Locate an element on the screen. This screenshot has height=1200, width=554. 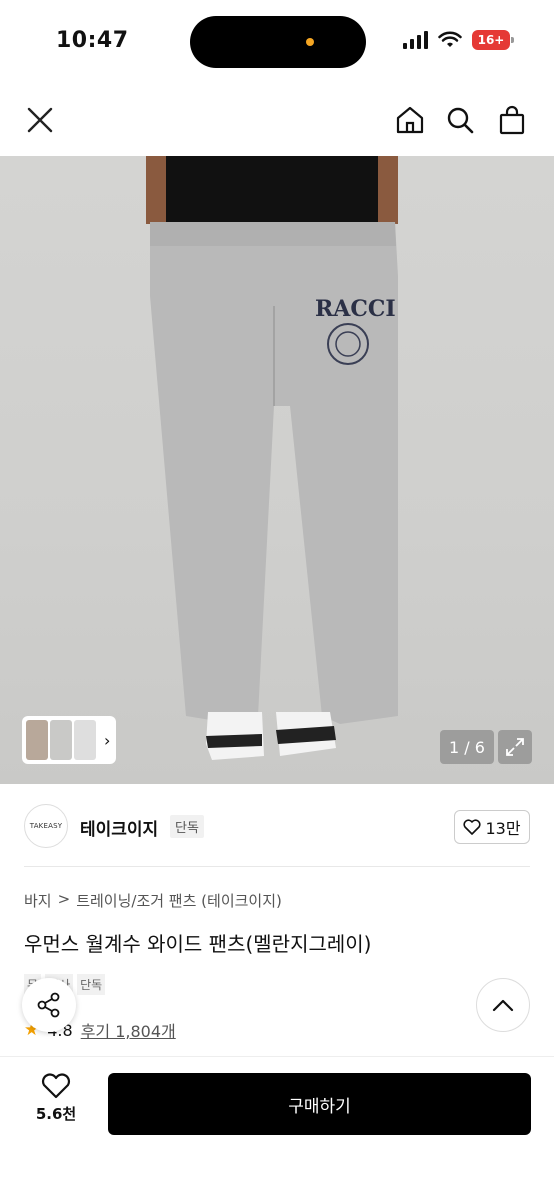
bottom-action-bar: 5.6천 구매하기 is located at coordinates (277, 1128).